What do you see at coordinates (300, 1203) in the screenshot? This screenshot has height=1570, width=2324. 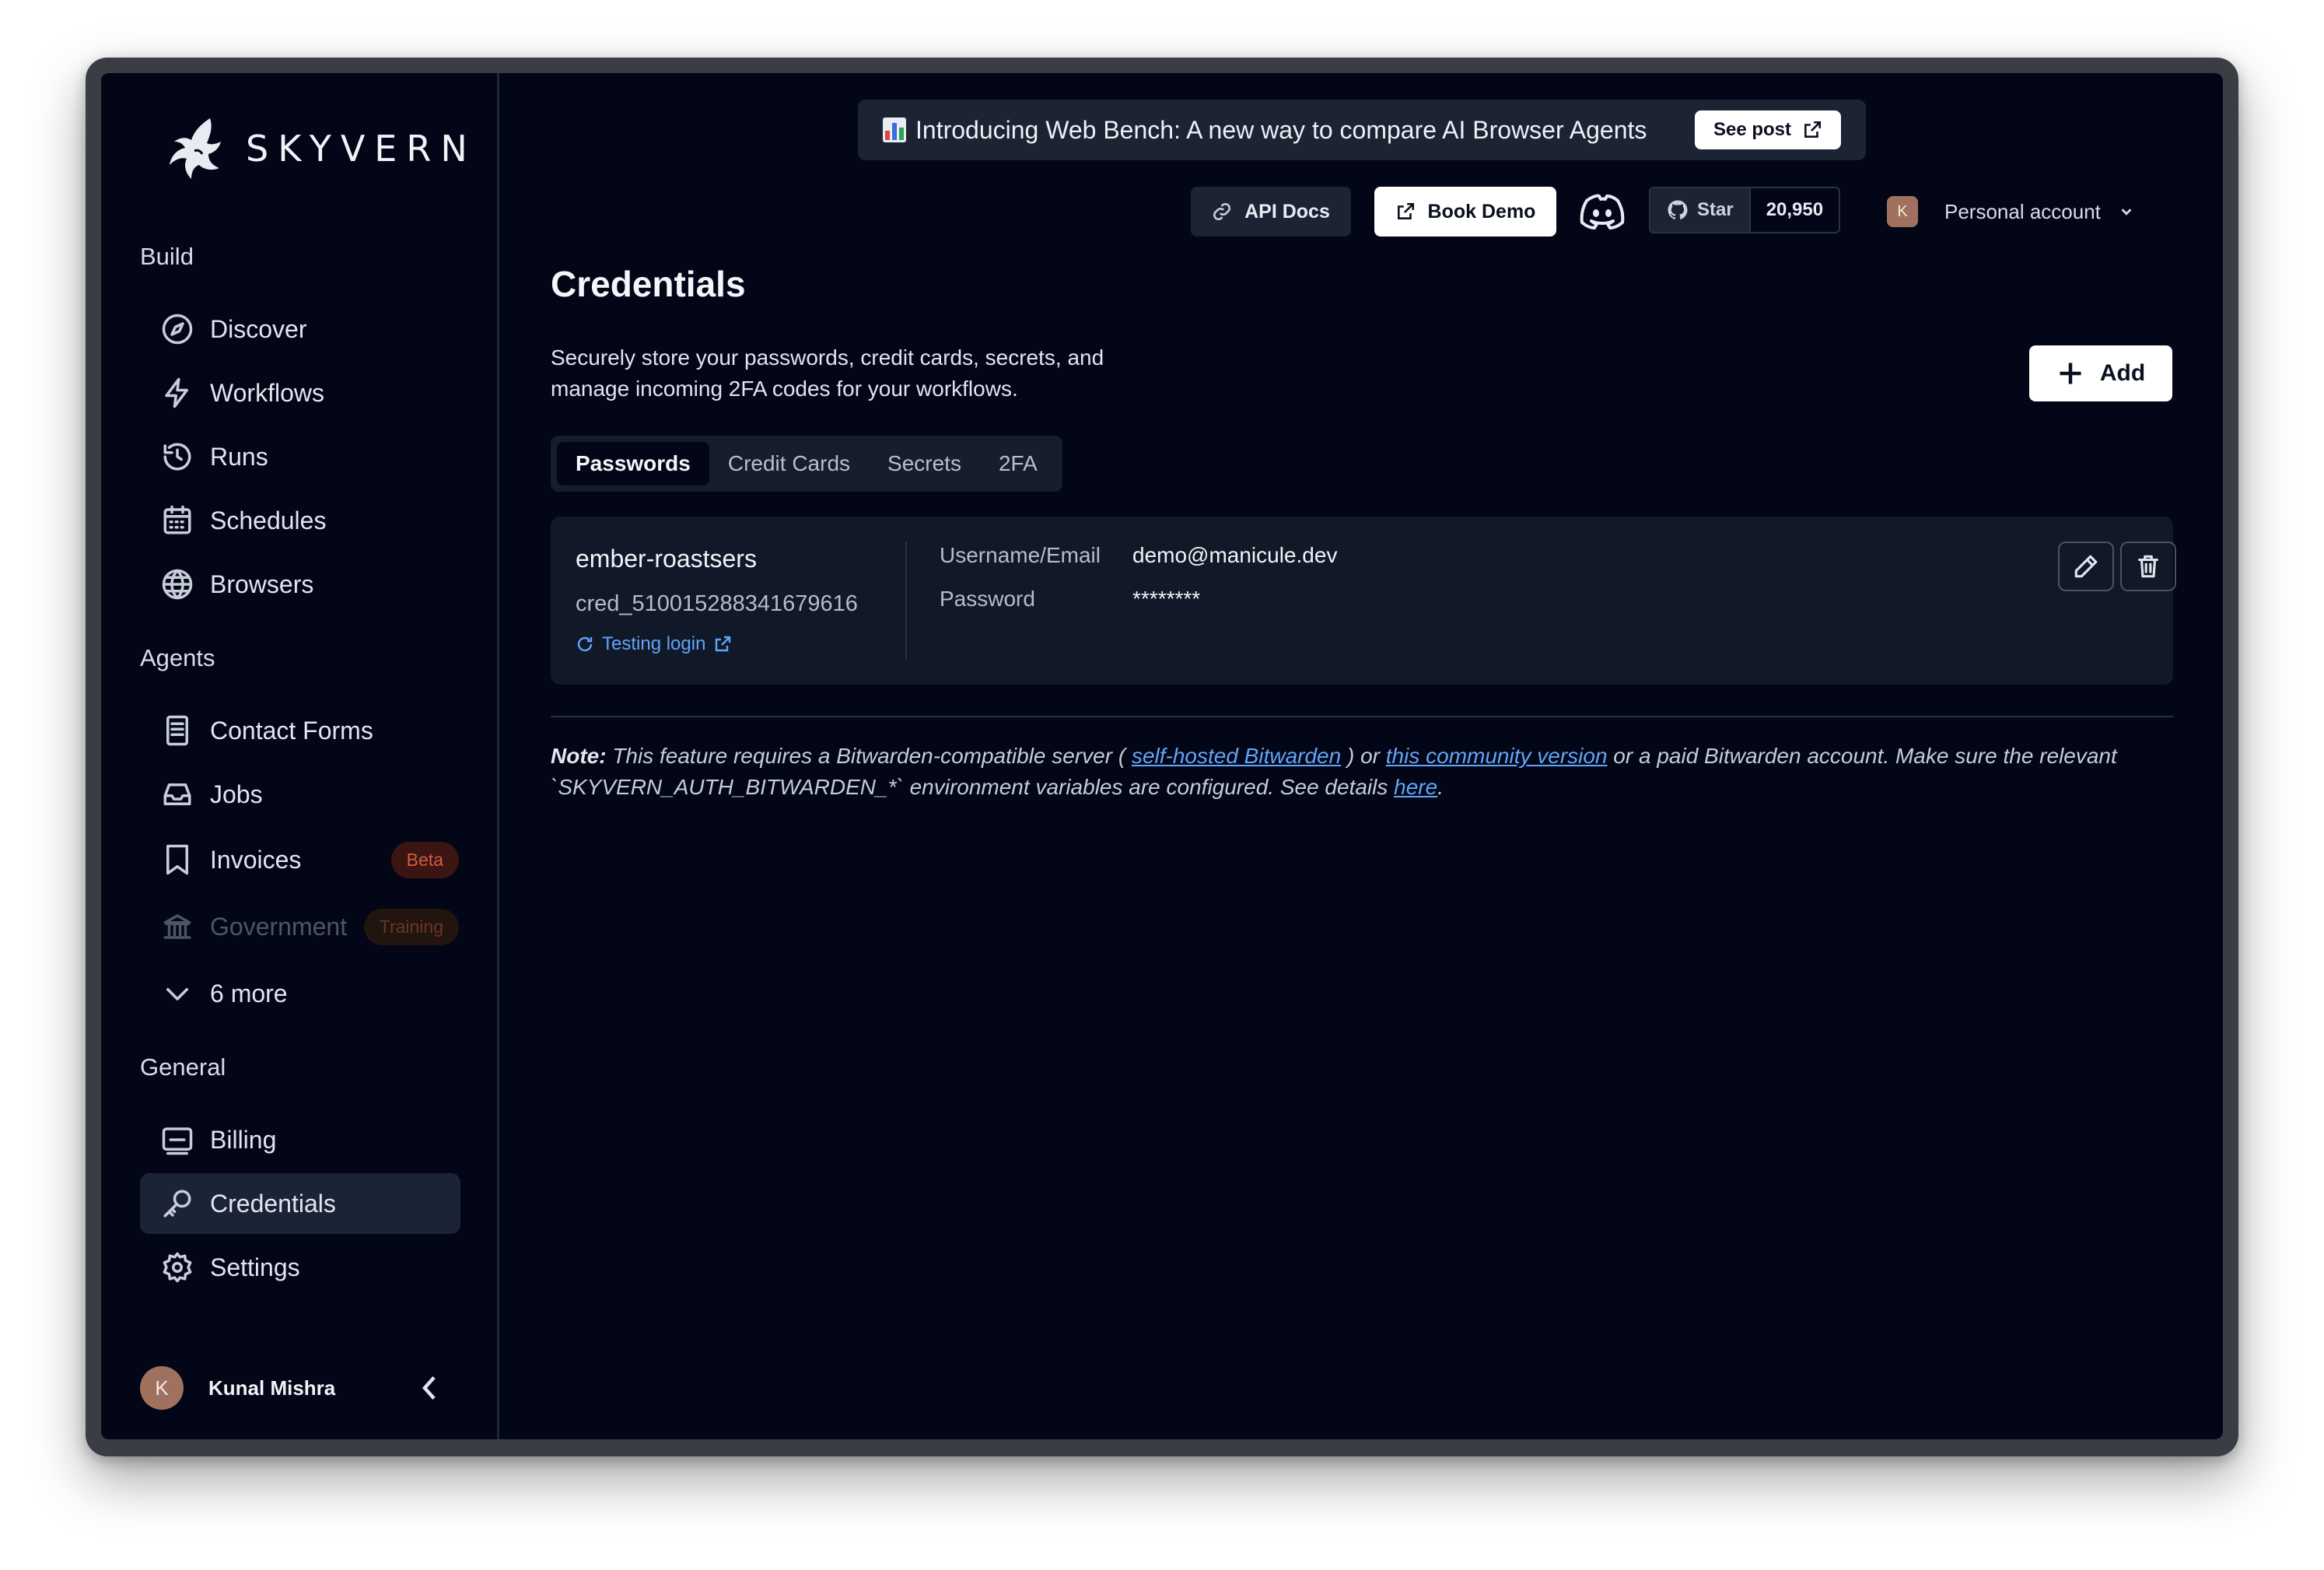 I see `nav-credentials: Credentials` at bounding box center [300, 1203].